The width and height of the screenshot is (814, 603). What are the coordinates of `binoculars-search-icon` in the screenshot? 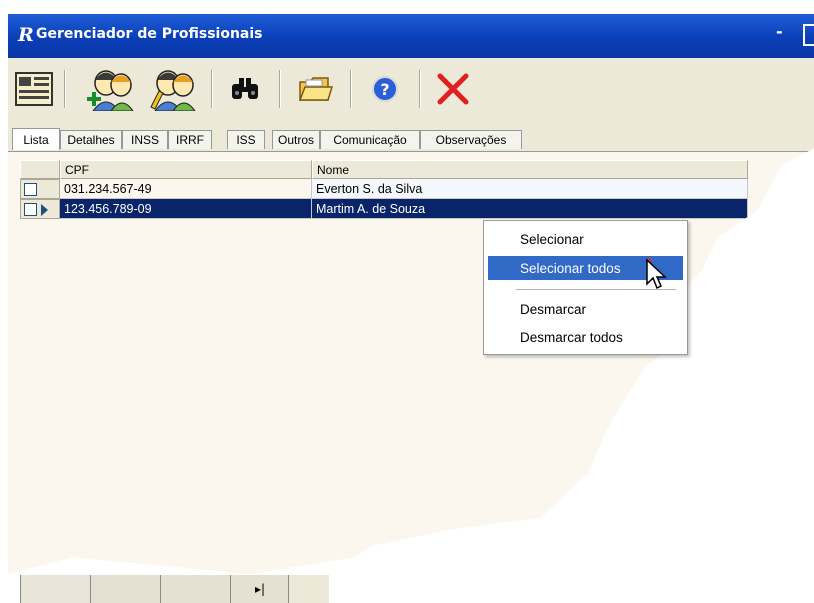 It's located at (245, 88).